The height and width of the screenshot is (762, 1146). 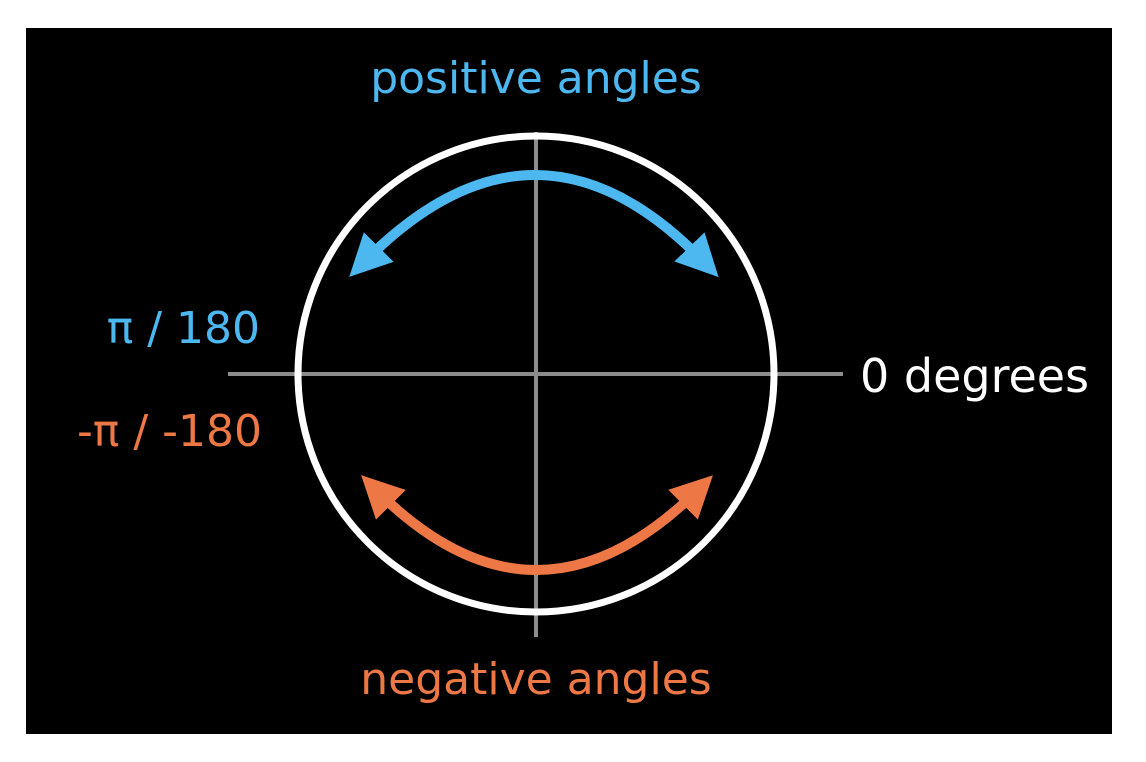 What do you see at coordinates (974, 376) in the screenshot?
I see `zero-degrees-label: 0 degrees` at bounding box center [974, 376].